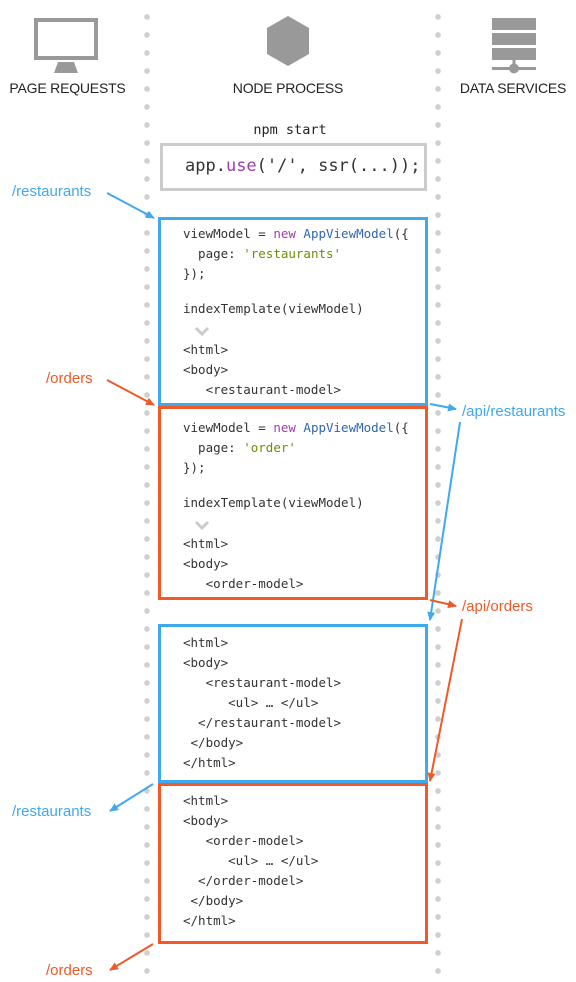 This screenshot has width=576, height=982. What do you see at coordinates (205, 166) in the screenshot?
I see `code-text: app.` at bounding box center [205, 166].